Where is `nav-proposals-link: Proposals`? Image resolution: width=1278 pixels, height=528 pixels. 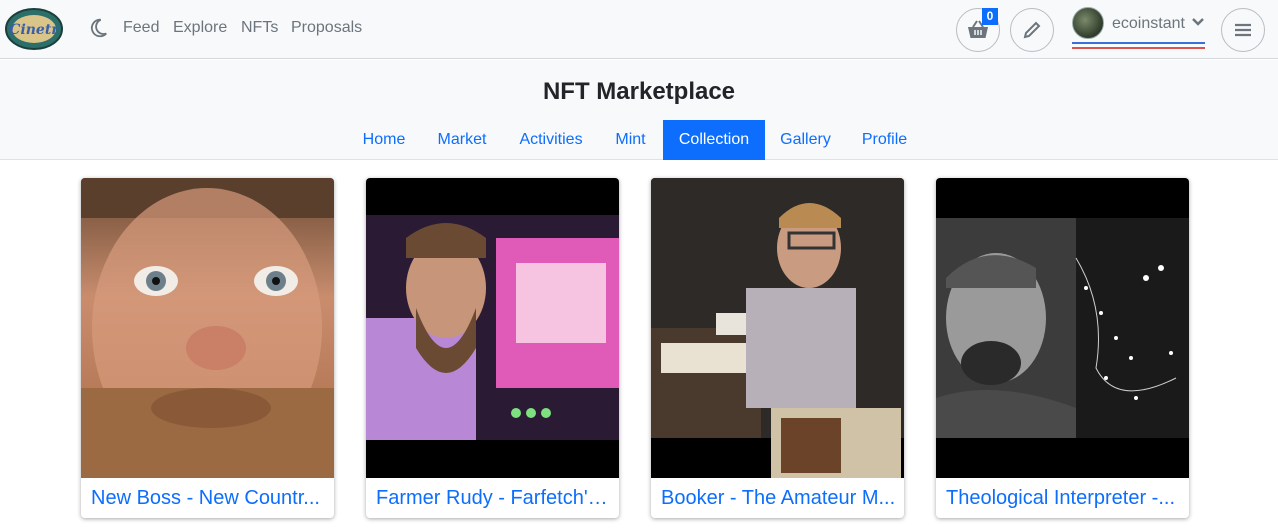 nav-proposals-link: Proposals is located at coordinates (326, 28).